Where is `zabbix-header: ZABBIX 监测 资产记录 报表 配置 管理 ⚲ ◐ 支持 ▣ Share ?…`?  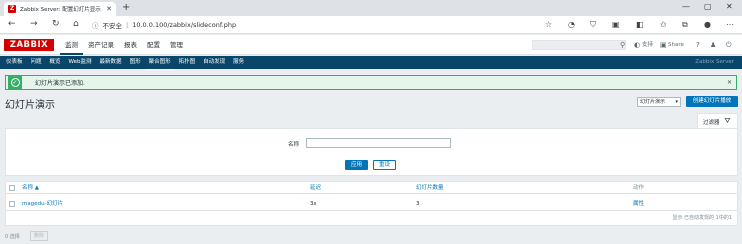
zabbix-header: ZABBIX 监测 资产记录 报表 配置 管理 ⚲ ◐ 支持 ▣ Share ?… is located at coordinates (371, 45).